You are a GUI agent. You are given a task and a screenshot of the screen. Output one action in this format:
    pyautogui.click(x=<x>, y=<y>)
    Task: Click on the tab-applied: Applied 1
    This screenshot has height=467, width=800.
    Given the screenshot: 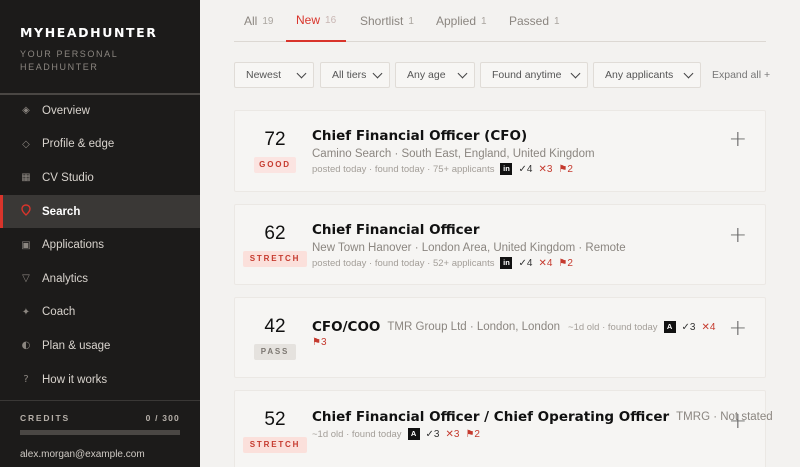 What is the action you would take?
    pyautogui.click(x=461, y=21)
    